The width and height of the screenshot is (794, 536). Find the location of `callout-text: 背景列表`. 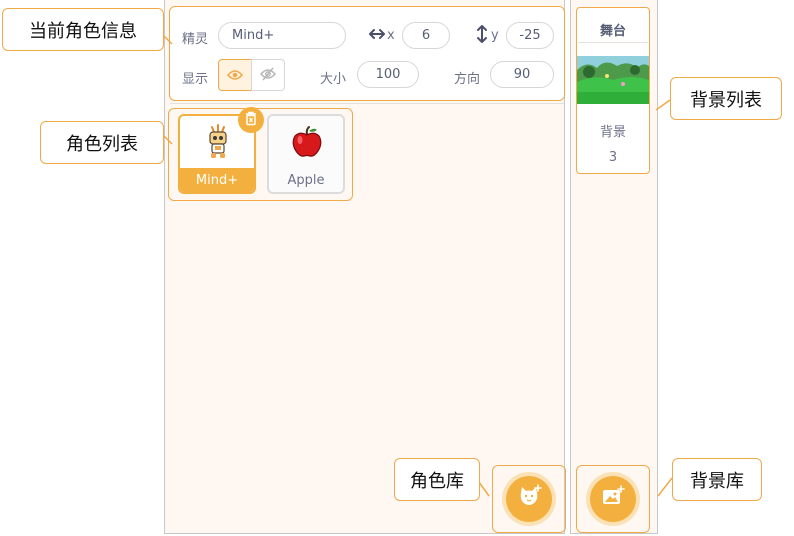

callout-text: 背景列表 is located at coordinates (726, 100).